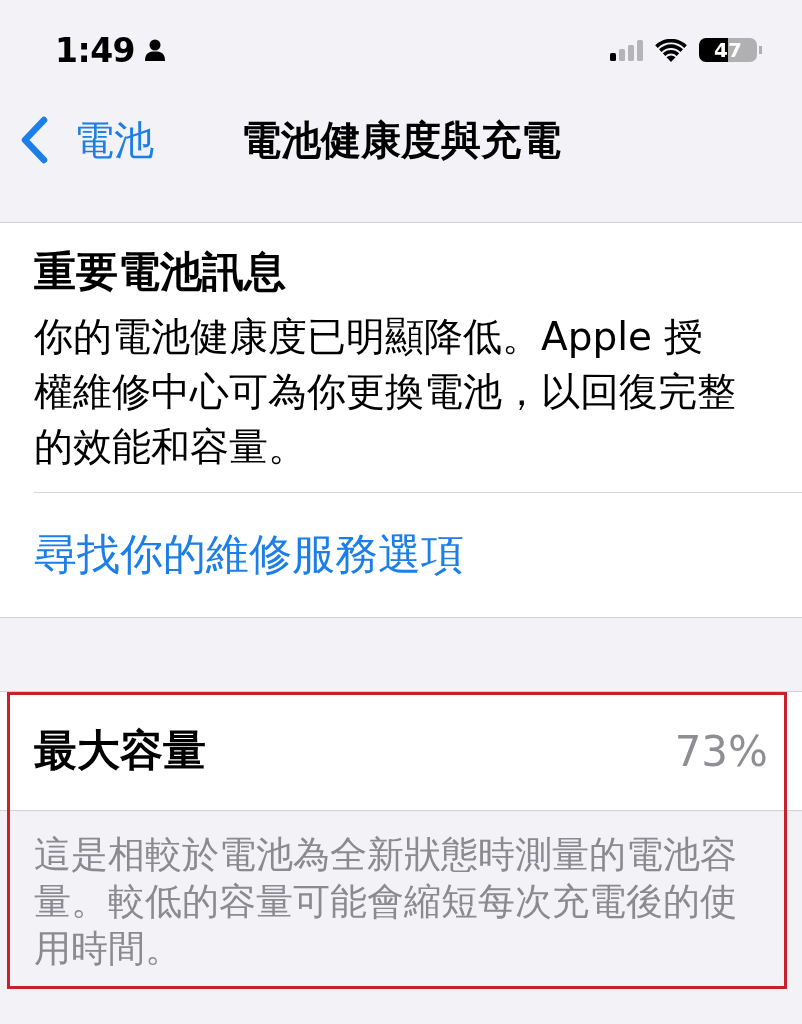 The image size is (802, 1024). I want to click on notice-message: 你的電池健康度已明顯降低。Apple 授權維修中心可為你更換電池，以回復完整的效能和容量。, so click(385, 392).